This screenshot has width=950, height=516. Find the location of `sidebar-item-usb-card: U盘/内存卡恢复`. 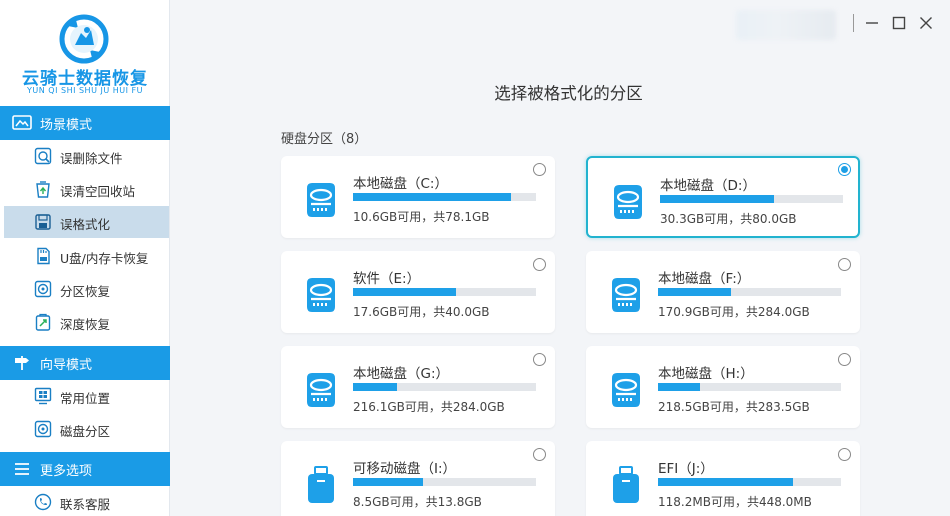

sidebar-item-usb-card: U盘/内存卡恢复 is located at coordinates (86, 256).